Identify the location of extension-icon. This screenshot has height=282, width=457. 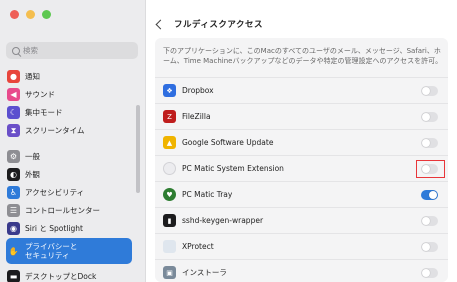
(169, 168).